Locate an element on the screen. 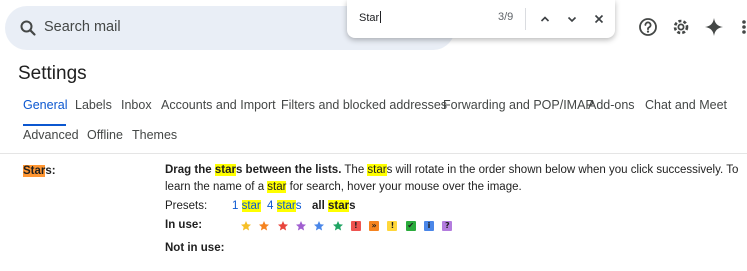 This screenshot has width=747, height=271. preset-4-stars: 4 stars is located at coordinates (284, 206).